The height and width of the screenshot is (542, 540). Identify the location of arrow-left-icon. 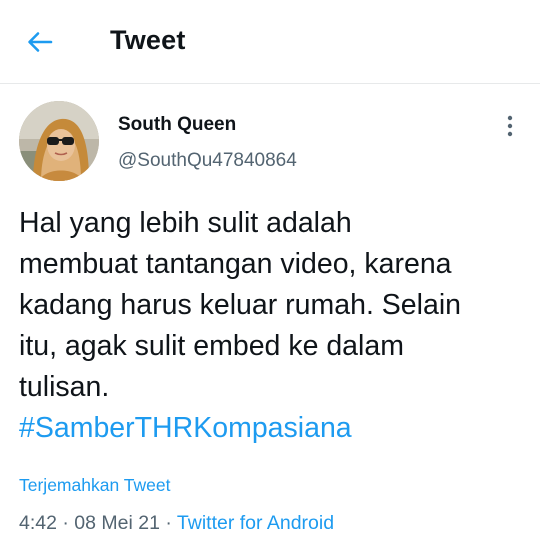
(40, 42).